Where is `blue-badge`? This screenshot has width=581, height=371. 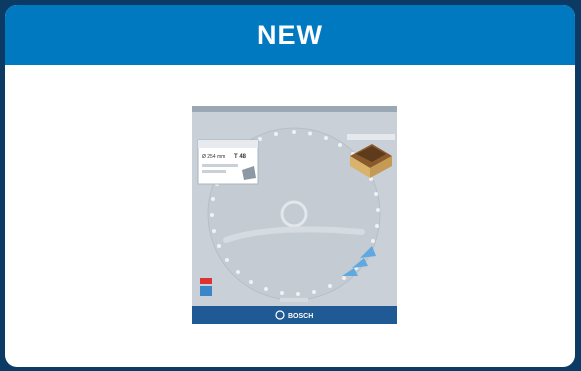 blue-badge is located at coordinates (206, 291).